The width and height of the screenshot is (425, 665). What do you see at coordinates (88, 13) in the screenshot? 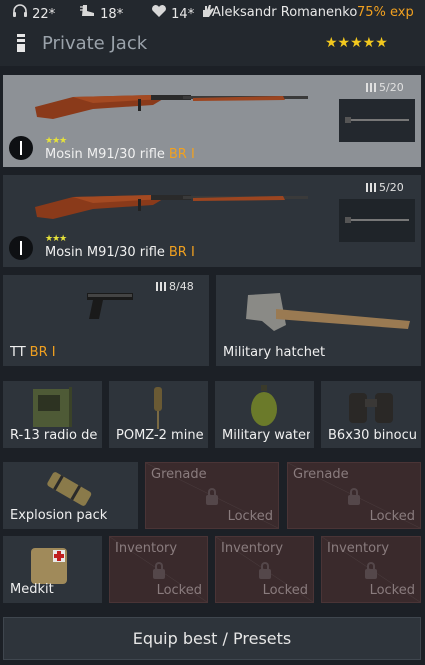
I see `boot-icon` at bounding box center [88, 13].